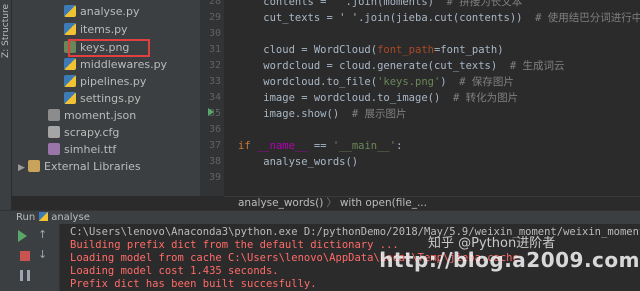  Describe the element at coordinates (214, 177) in the screenshot. I see `line-number: 39` at that location.